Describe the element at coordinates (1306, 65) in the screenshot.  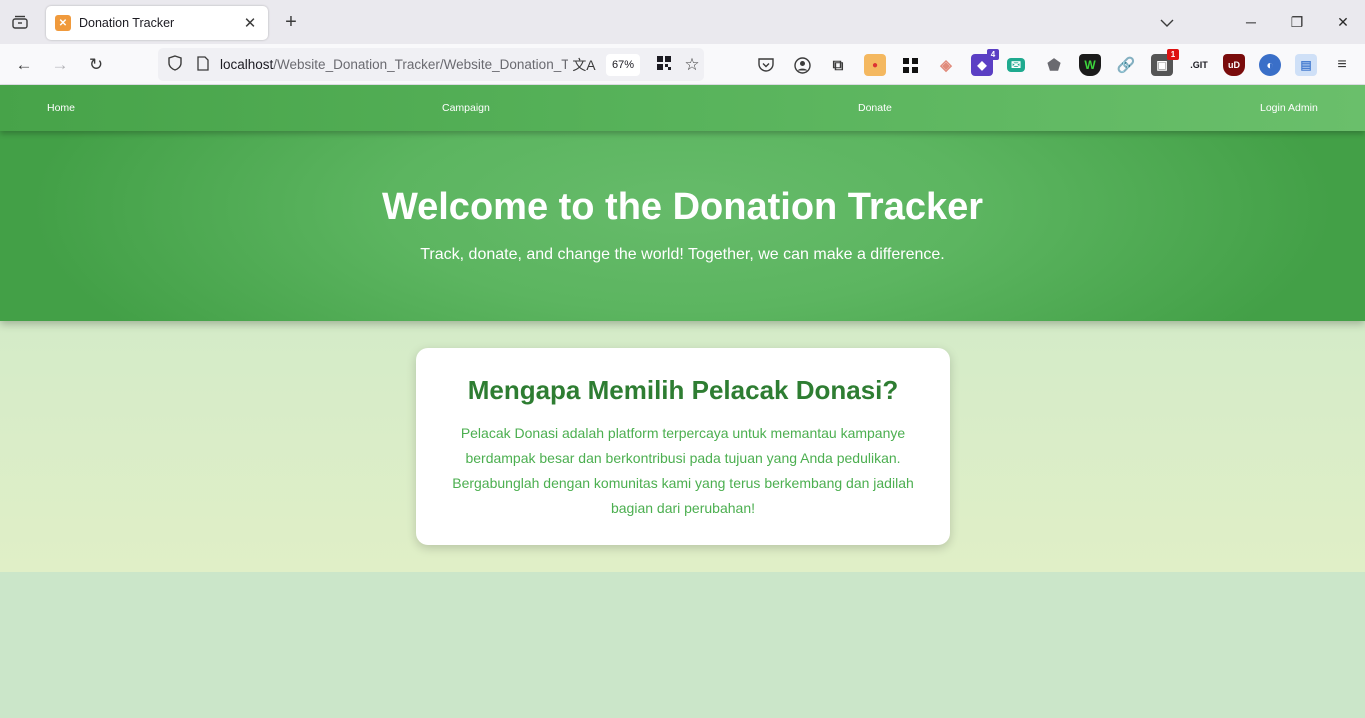
I see `extension-page-icon: ▤` at that location.